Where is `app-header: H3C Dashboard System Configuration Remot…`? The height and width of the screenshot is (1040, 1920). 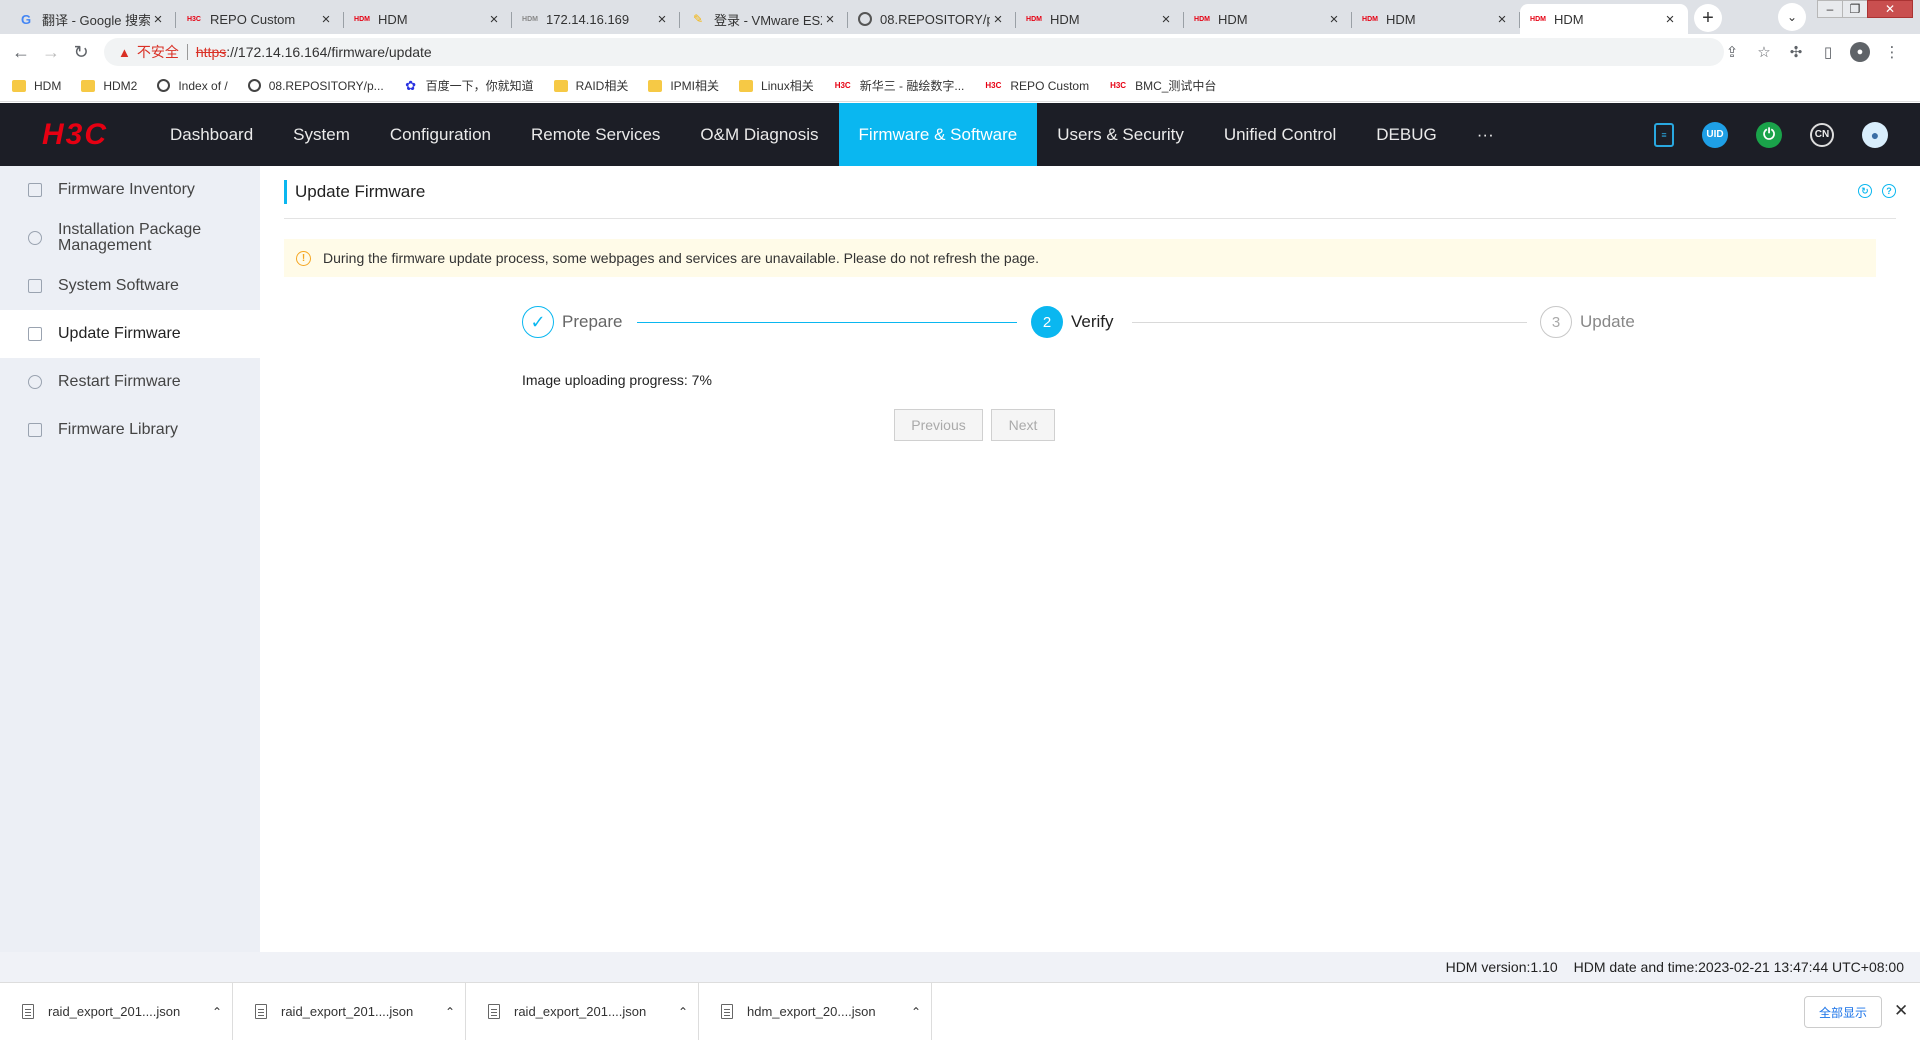
app-header: H3C Dashboard System Configuration Remot… is located at coordinates (960, 134).